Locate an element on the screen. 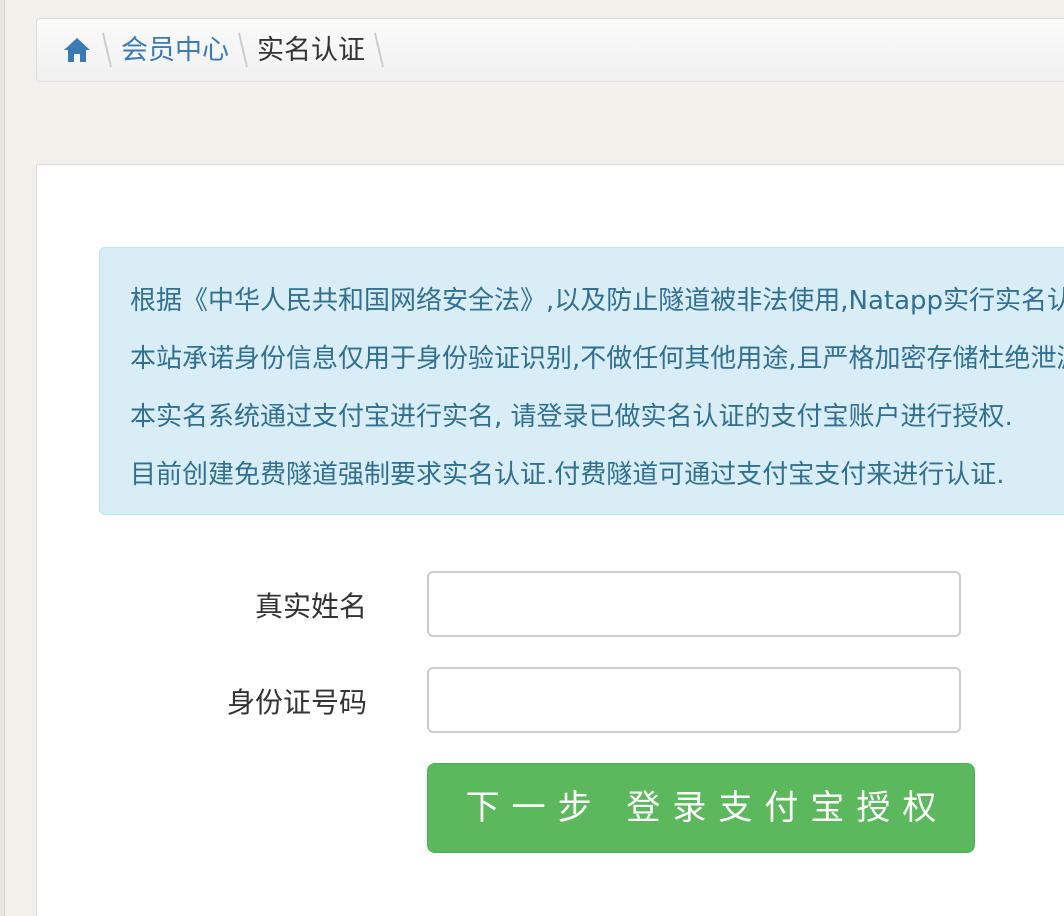 The image size is (1064, 916). real-name-label: 真实姓名 is located at coordinates (310, 606).